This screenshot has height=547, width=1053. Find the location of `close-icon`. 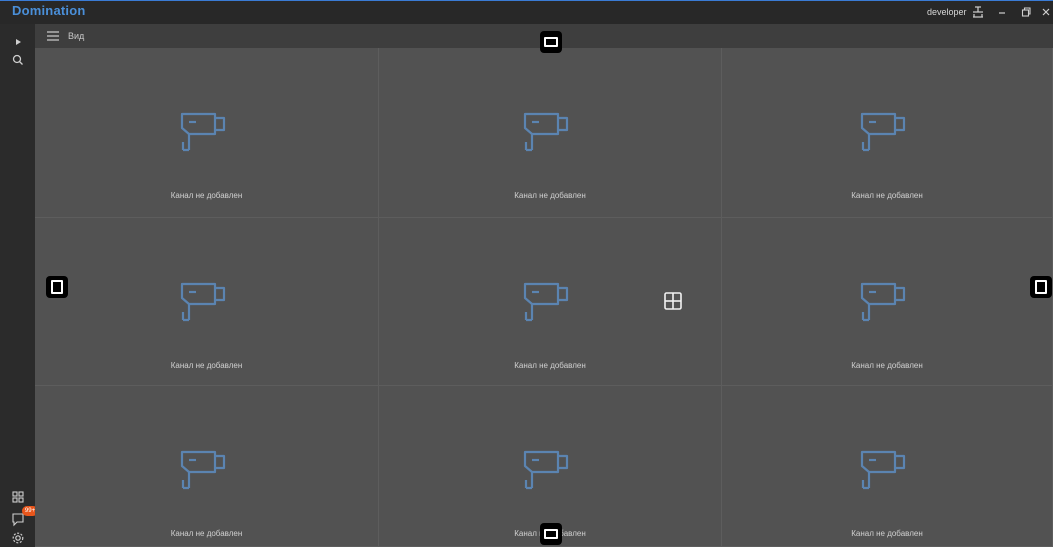

close-icon is located at coordinates (1046, 12).